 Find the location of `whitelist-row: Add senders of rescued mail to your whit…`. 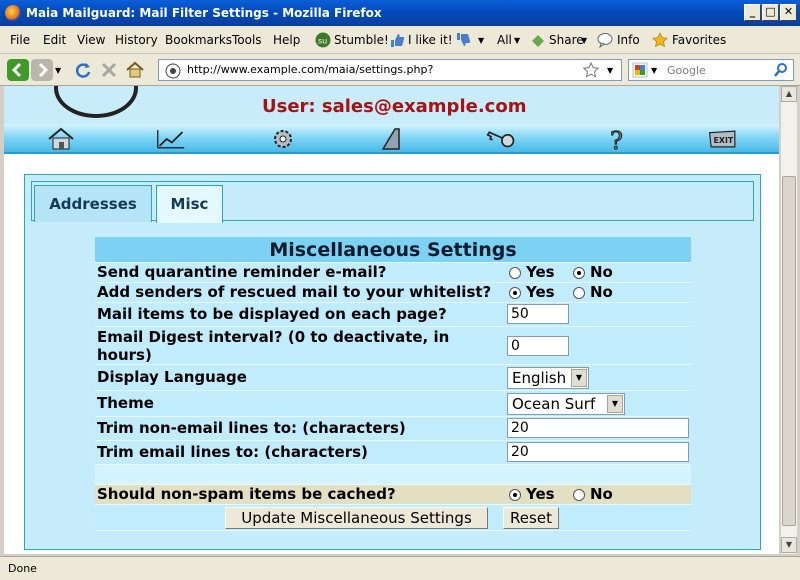

whitelist-row: Add senders of rescued mail to your whit… is located at coordinates (393, 293).